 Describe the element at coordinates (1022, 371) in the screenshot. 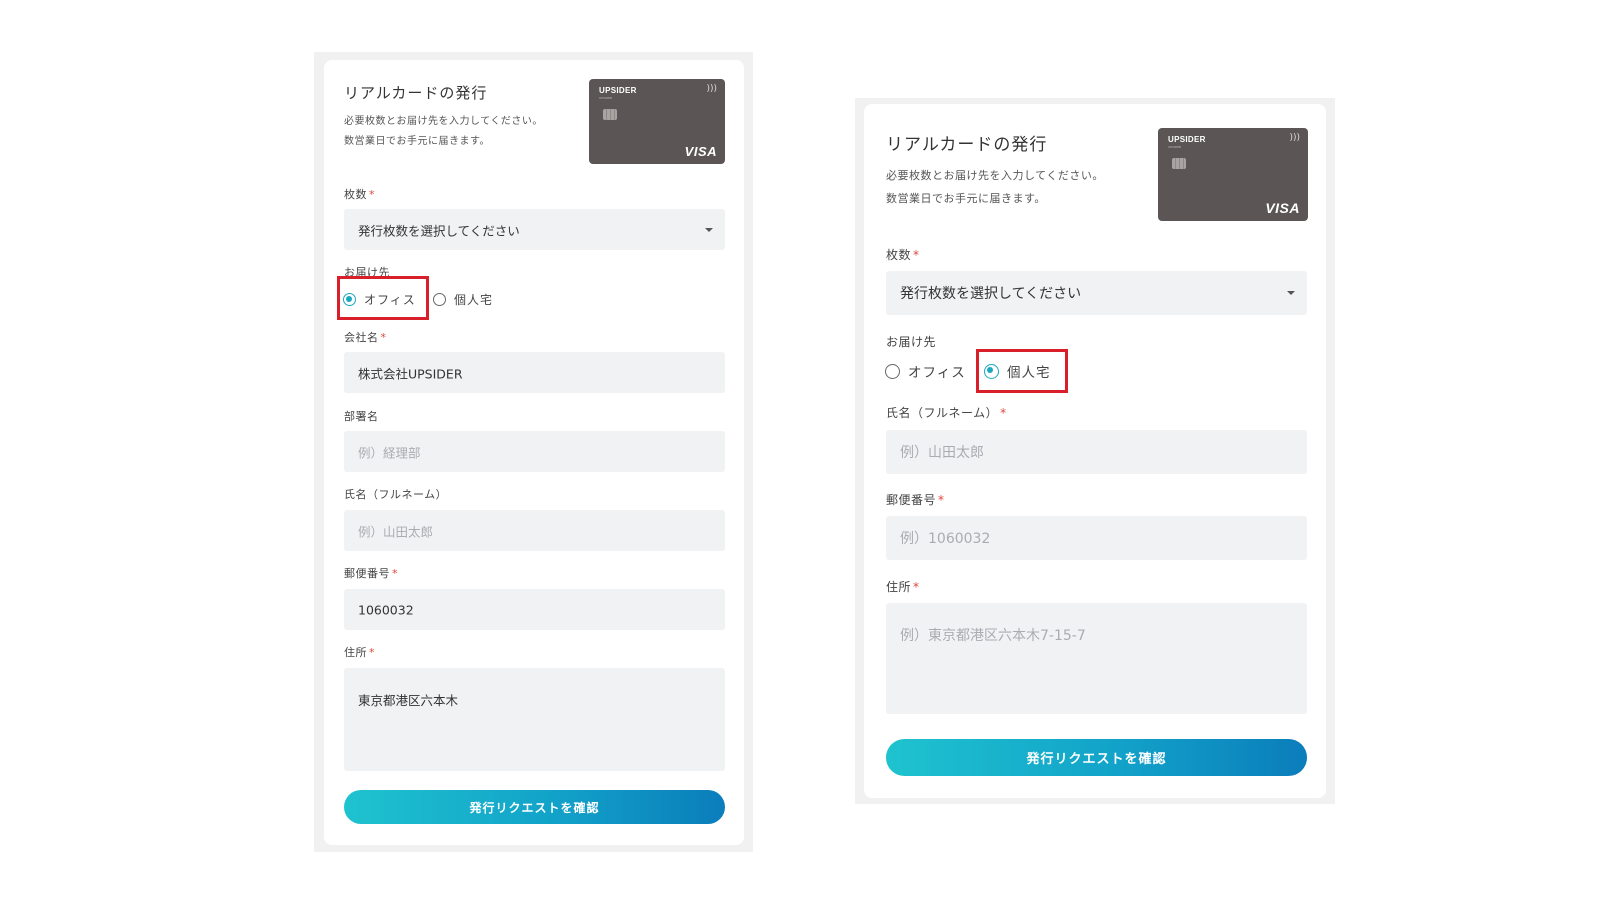

I see `right-highlight-box` at that location.